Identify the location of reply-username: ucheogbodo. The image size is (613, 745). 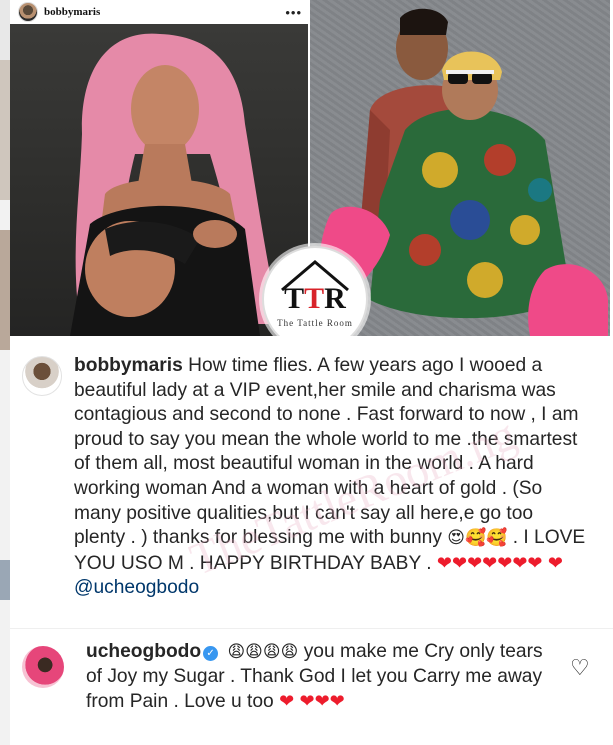
(143, 651).